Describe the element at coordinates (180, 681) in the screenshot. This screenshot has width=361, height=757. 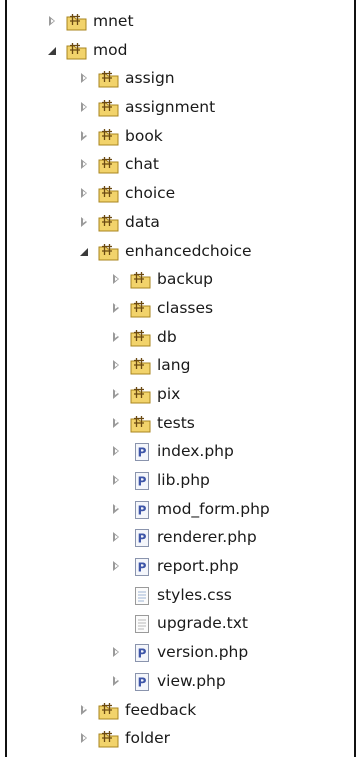
I see `tree-item-view-php: P view.php` at that location.